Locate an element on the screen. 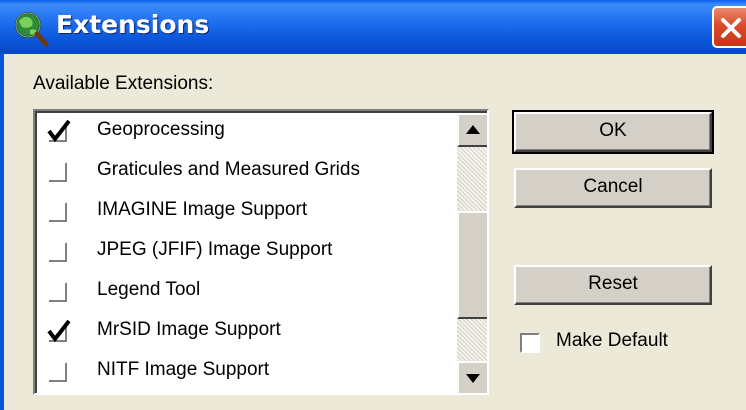  list-item-label: Geoprocessing is located at coordinates (161, 129).